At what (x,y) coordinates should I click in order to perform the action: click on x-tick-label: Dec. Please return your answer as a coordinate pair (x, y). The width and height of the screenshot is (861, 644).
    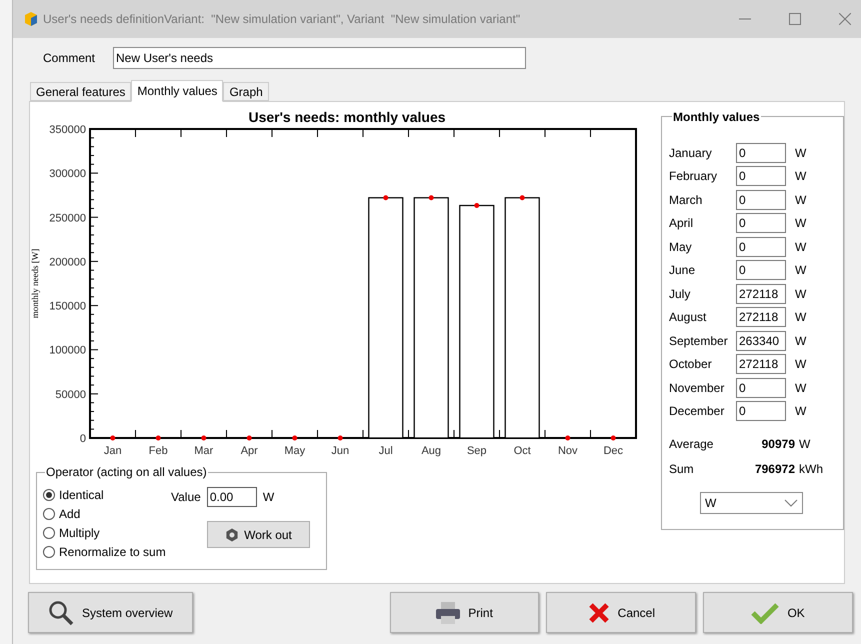
    Looking at the image, I should click on (613, 451).